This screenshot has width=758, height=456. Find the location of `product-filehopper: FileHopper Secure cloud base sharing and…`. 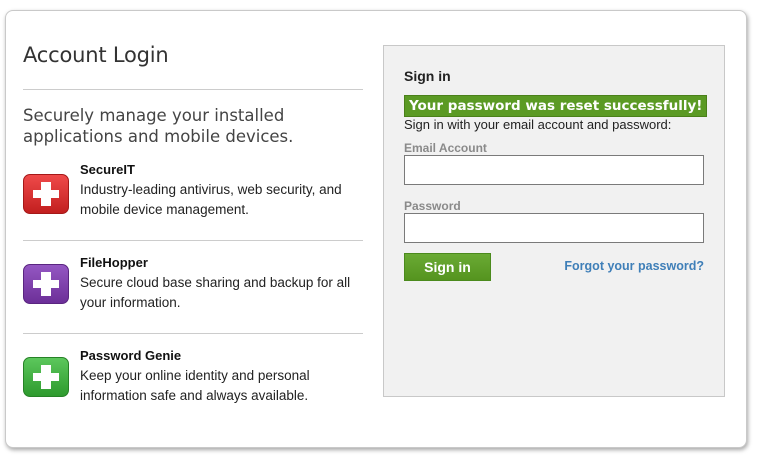

product-filehopper: FileHopper Secure cloud base sharing and… is located at coordinates (195, 300).